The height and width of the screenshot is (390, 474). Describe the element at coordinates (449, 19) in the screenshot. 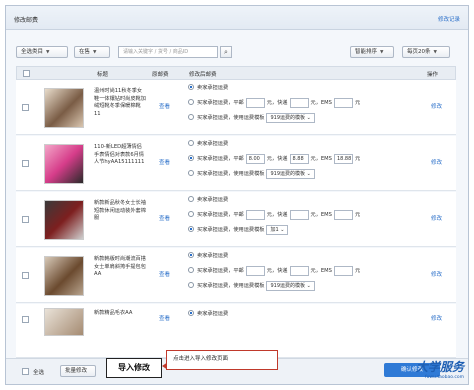

I see `modify-records-link: 修改记录` at that location.